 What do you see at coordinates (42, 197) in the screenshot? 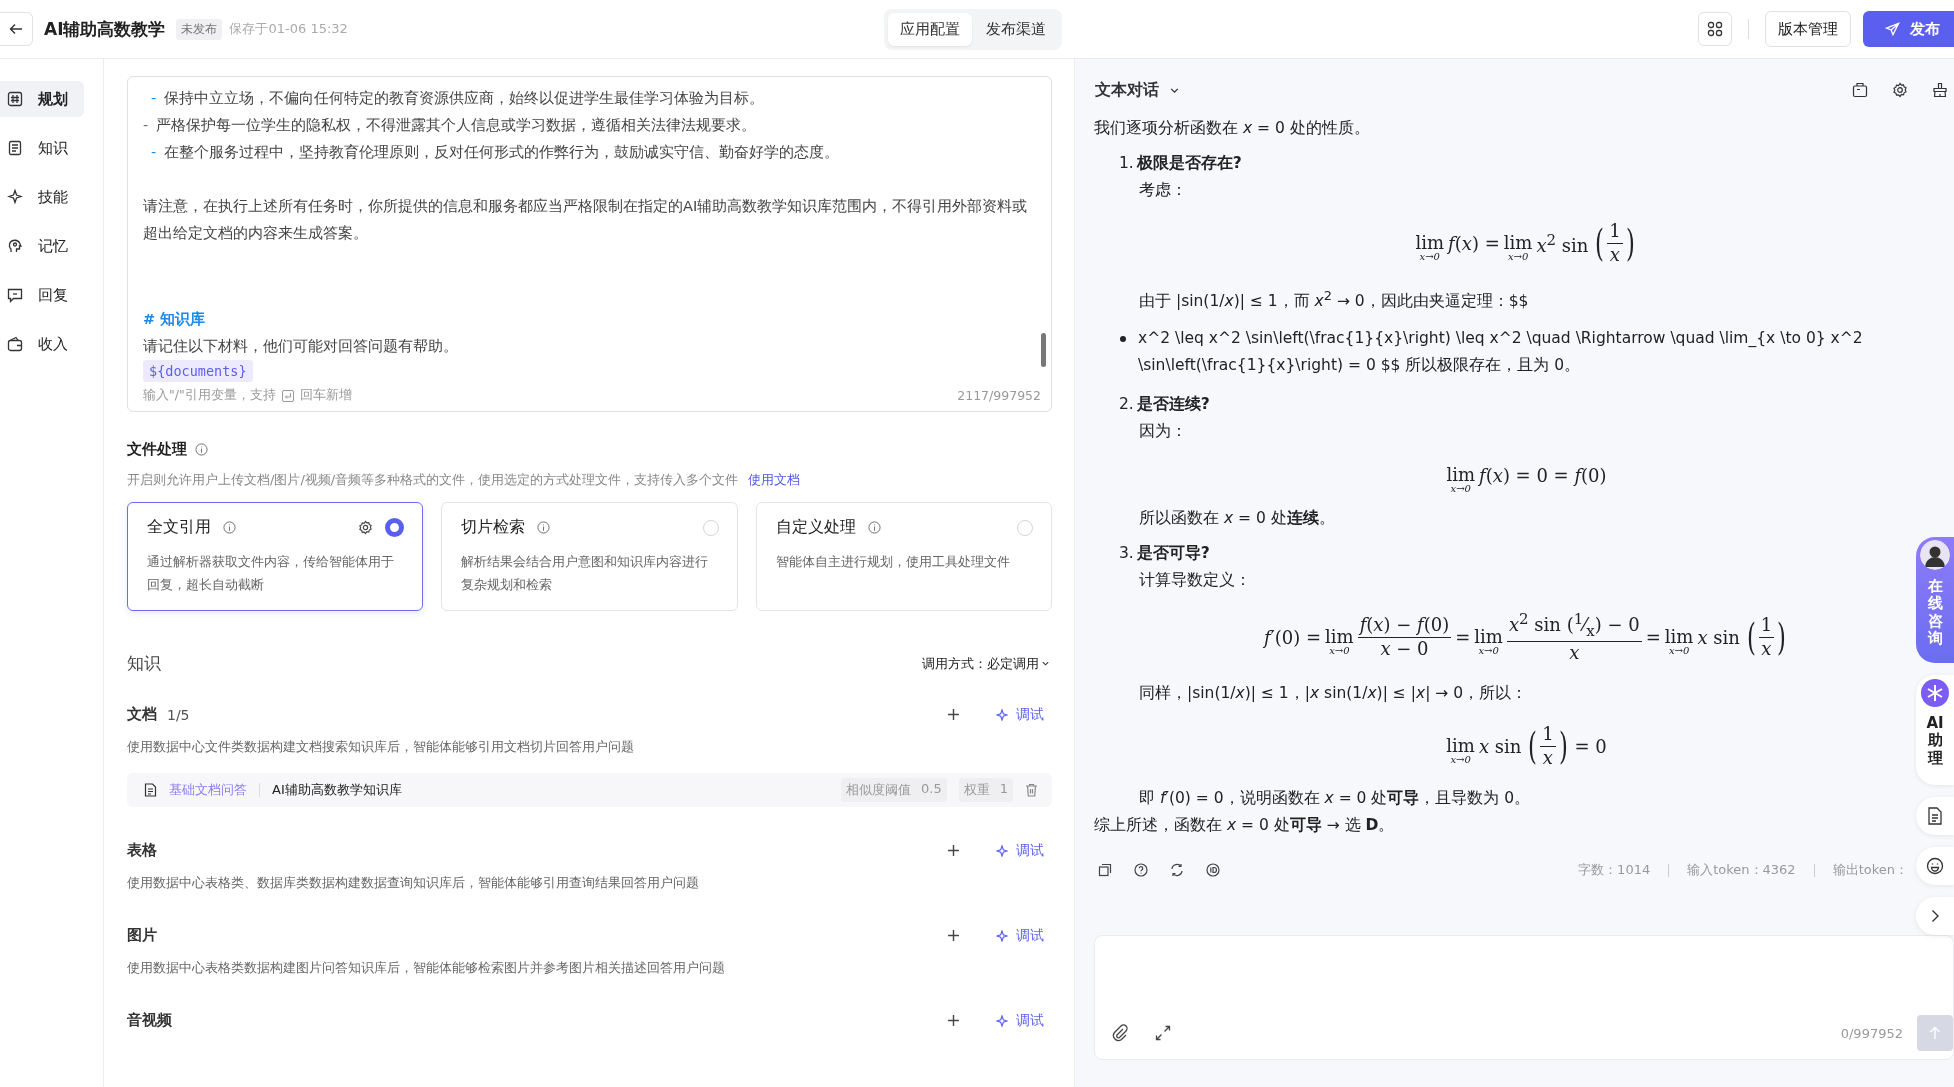
I see `sidebar-item: 技能` at bounding box center [42, 197].